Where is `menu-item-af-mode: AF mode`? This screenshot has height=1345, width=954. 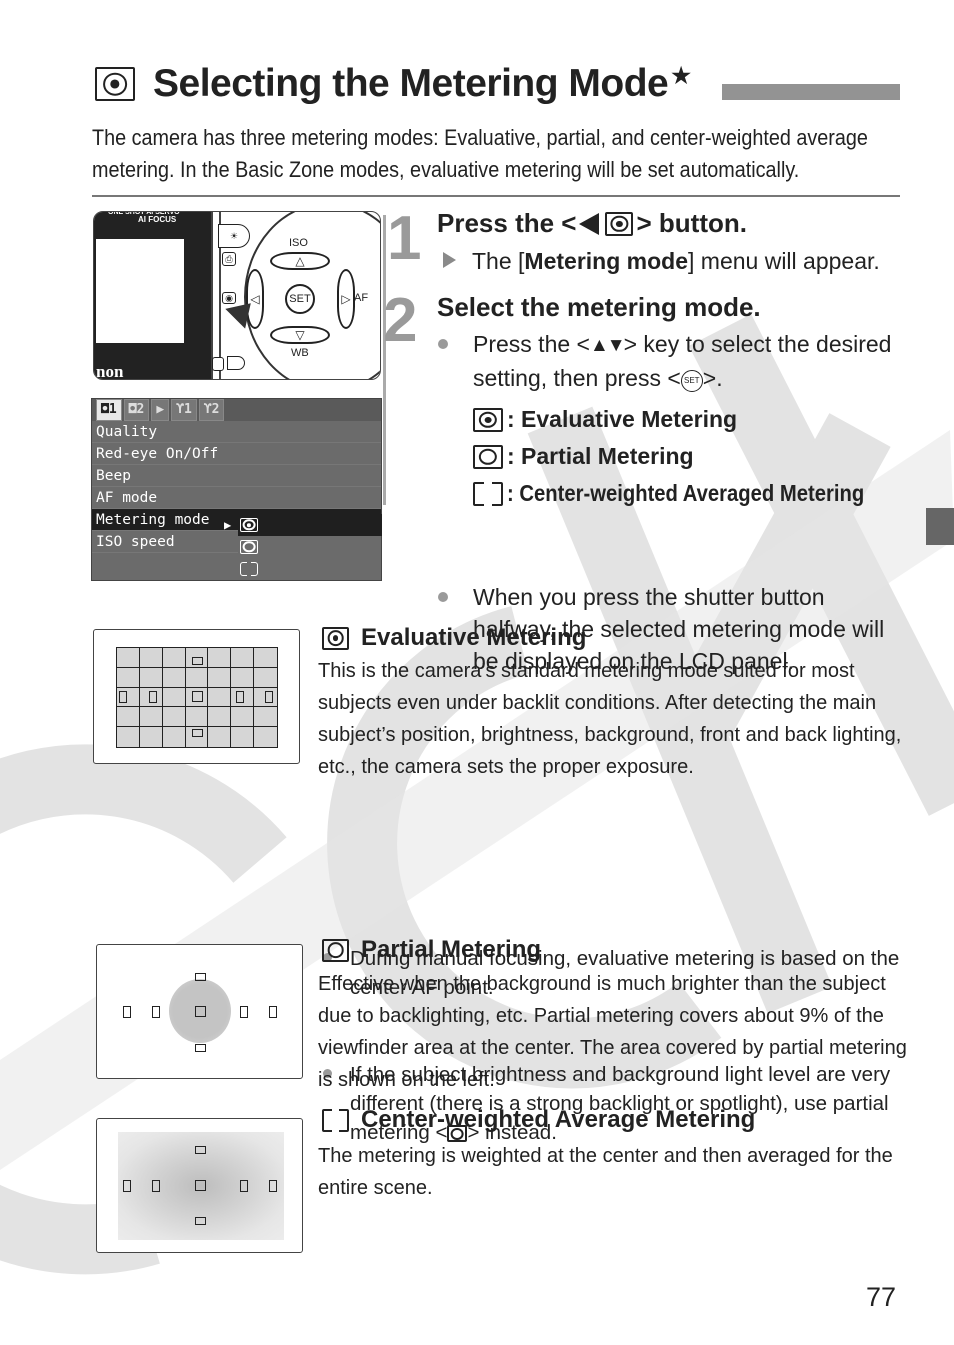
menu-item-af-mode: AF mode is located at coordinates (236, 498).